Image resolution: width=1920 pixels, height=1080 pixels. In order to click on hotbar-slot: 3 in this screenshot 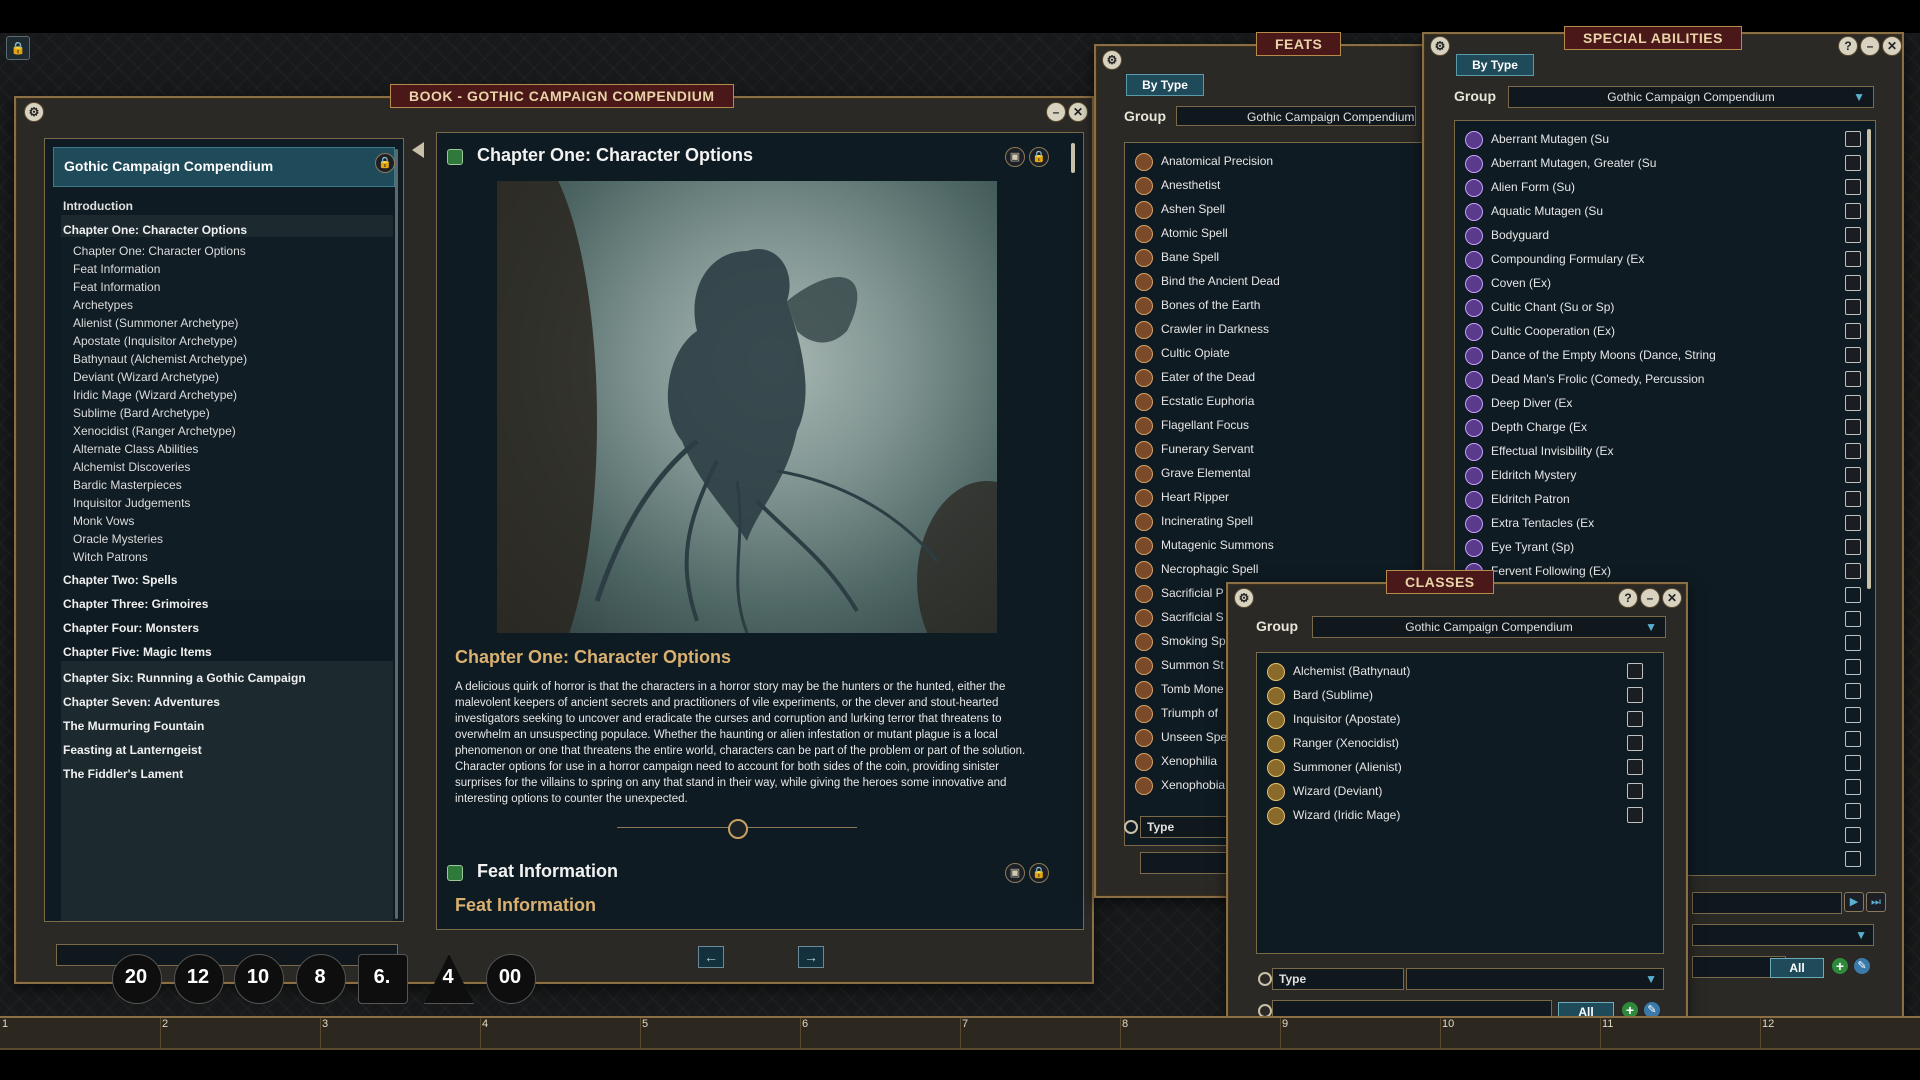, I will do `click(400, 1033)`.